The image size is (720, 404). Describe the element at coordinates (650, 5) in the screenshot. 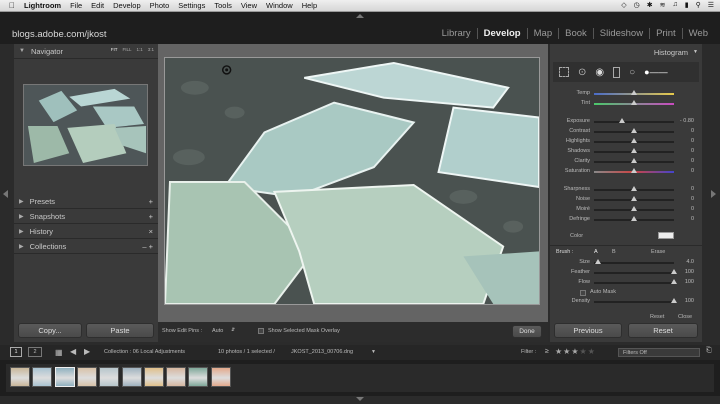

I see `bluetooth-icon: ✱` at that location.